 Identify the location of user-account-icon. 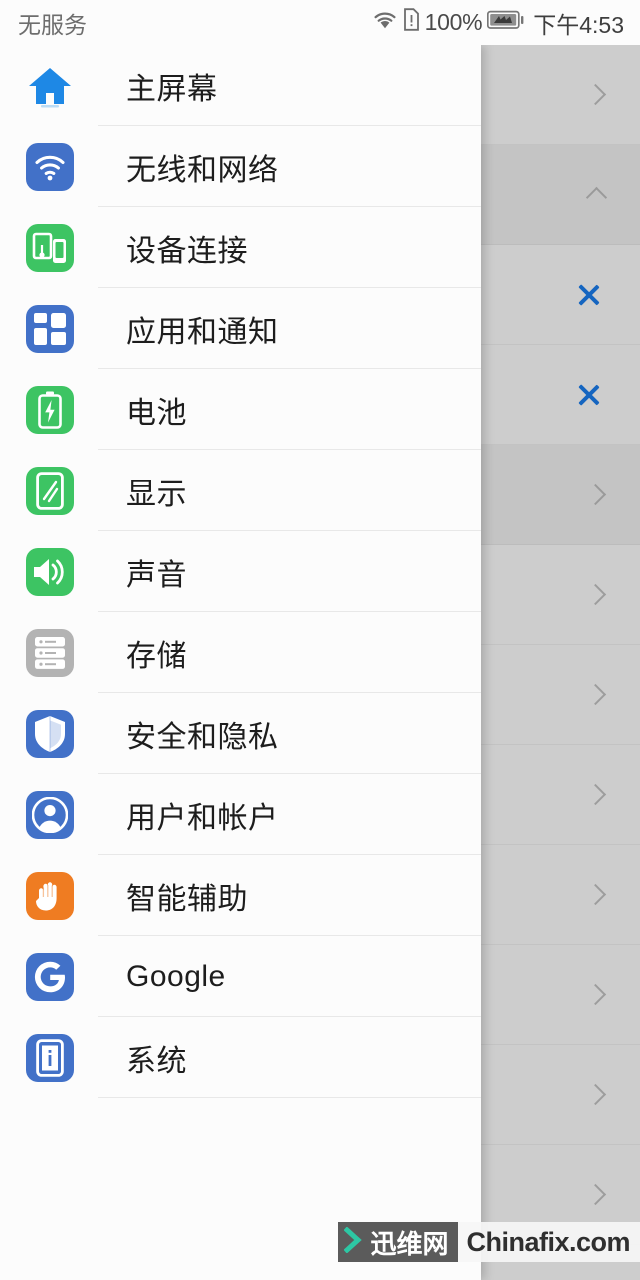
(50, 814).